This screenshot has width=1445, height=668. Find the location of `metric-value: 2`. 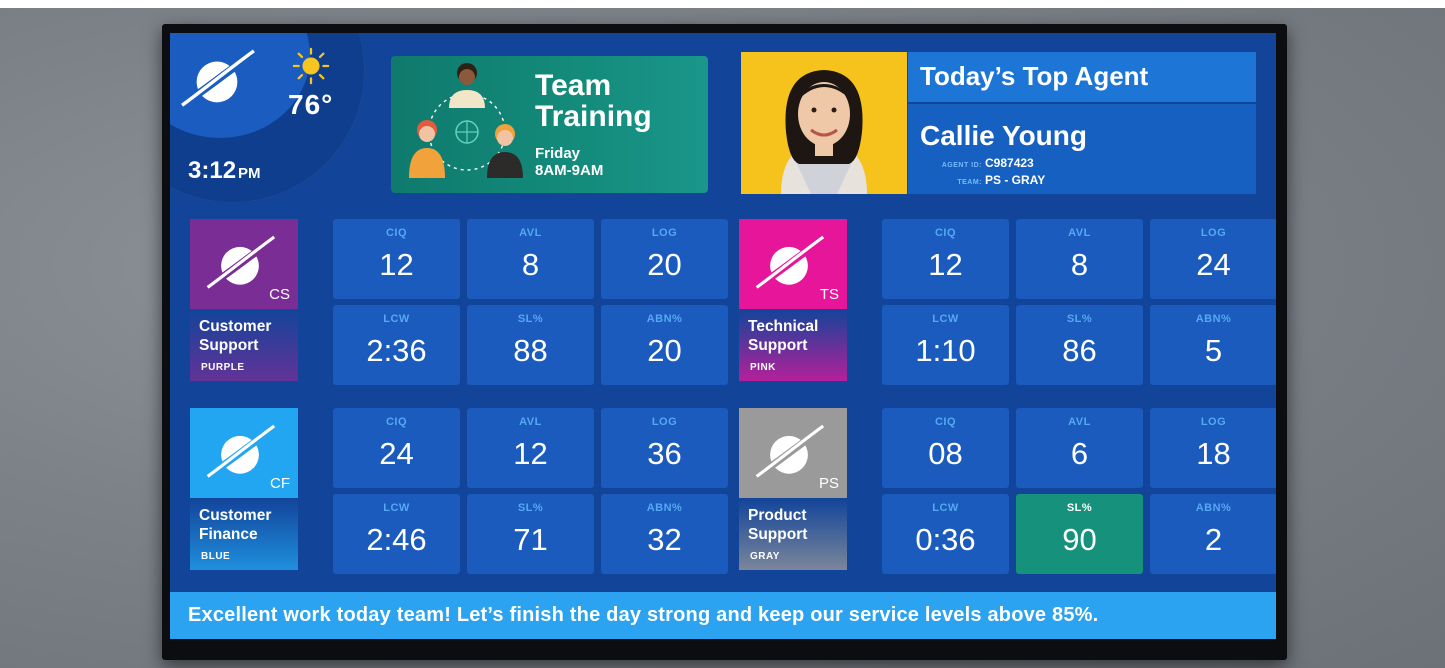

metric-value: 2 is located at coordinates (1213, 539).